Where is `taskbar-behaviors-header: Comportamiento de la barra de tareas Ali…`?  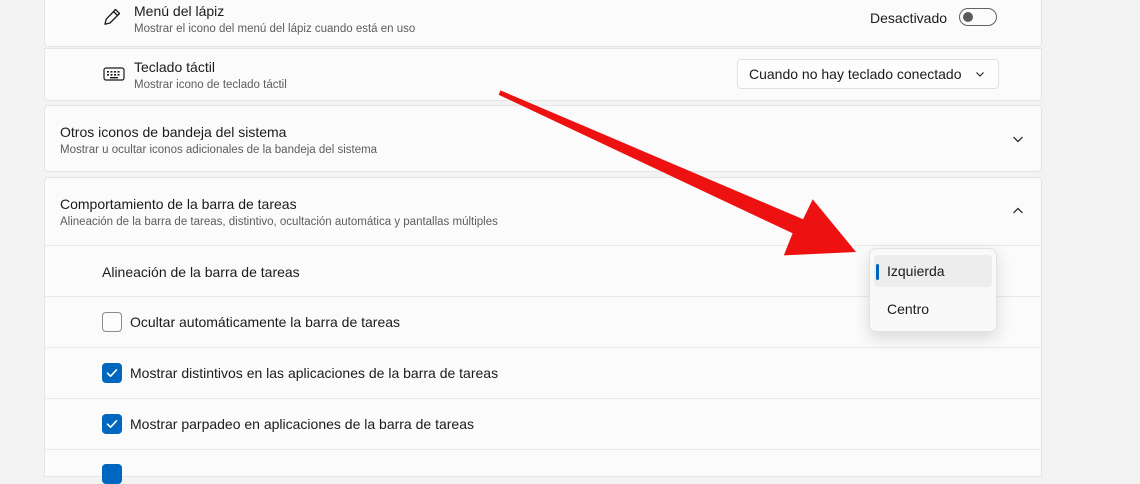
taskbar-behaviors-header: Comportamiento de la barra de tareas Ali… is located at coordinates (543, 211).